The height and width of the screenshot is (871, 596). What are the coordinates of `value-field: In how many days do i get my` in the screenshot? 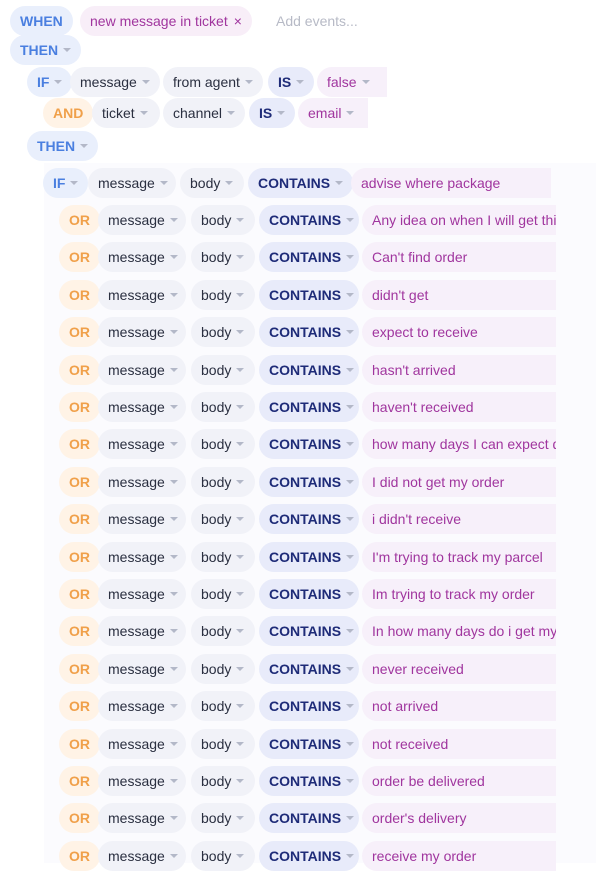 It's located at (459, 631).